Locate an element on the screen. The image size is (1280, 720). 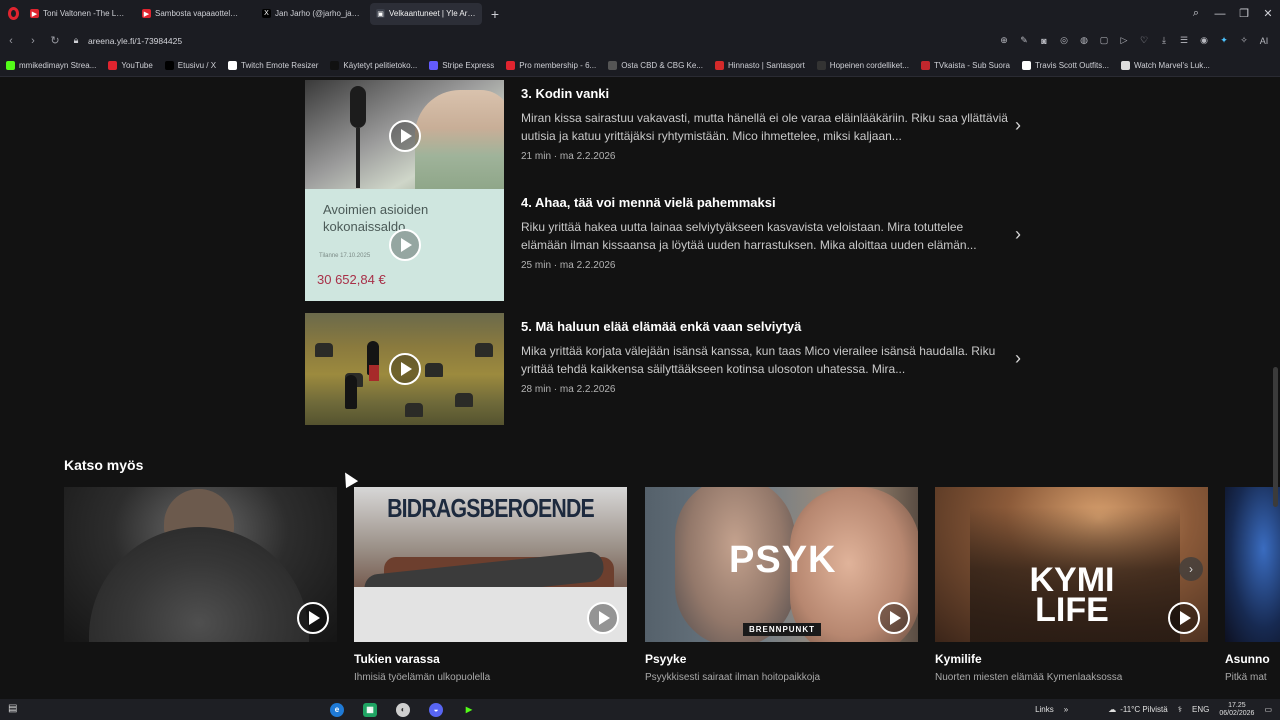
links-label: Links is located at coordinates (1044, 709).